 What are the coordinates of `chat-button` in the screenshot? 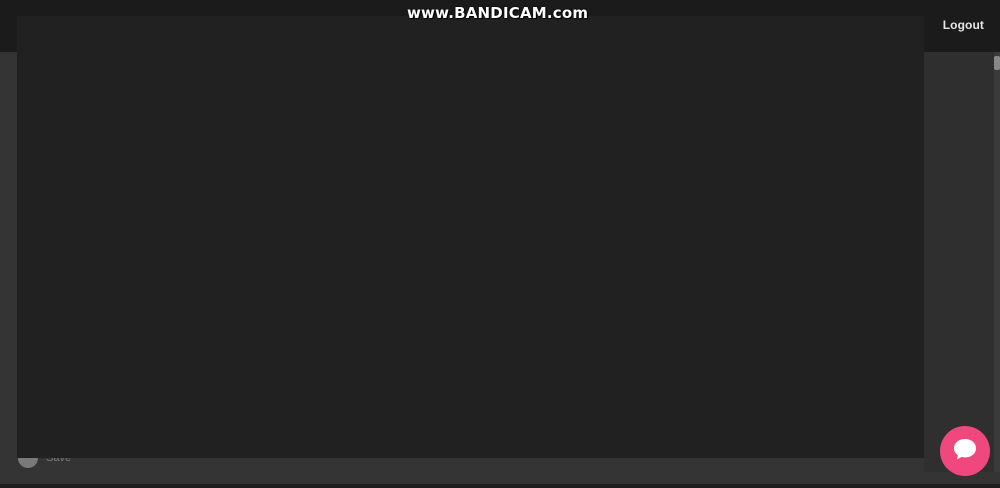 It's located at (965, 451).